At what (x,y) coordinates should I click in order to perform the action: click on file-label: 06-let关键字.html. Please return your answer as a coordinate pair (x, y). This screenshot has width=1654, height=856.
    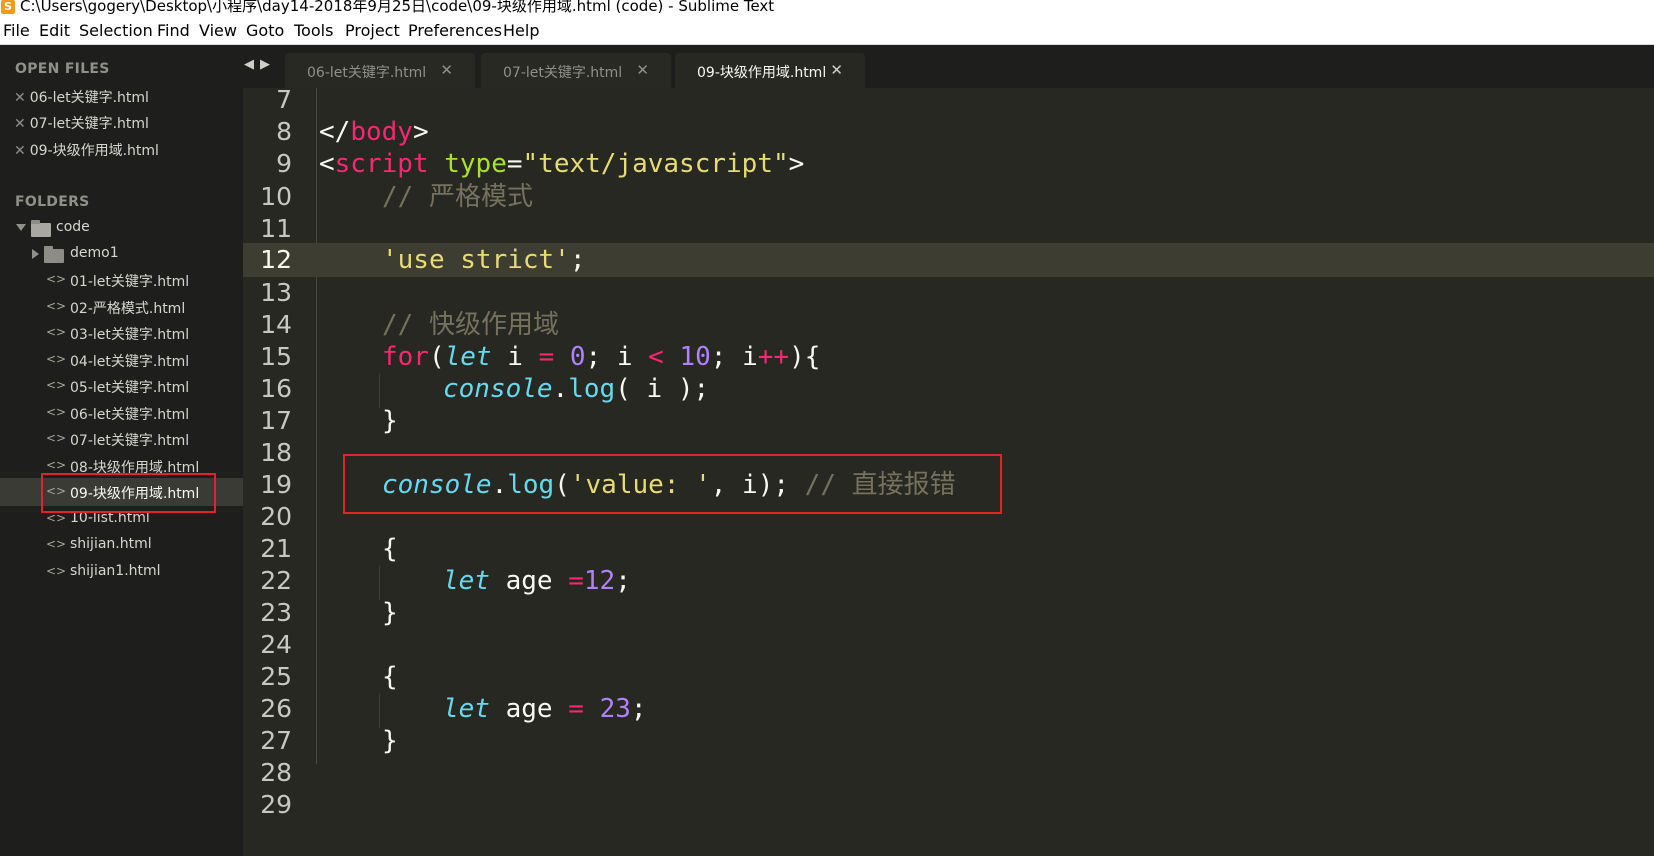
    Looking at the image, I should click on (130, 415).